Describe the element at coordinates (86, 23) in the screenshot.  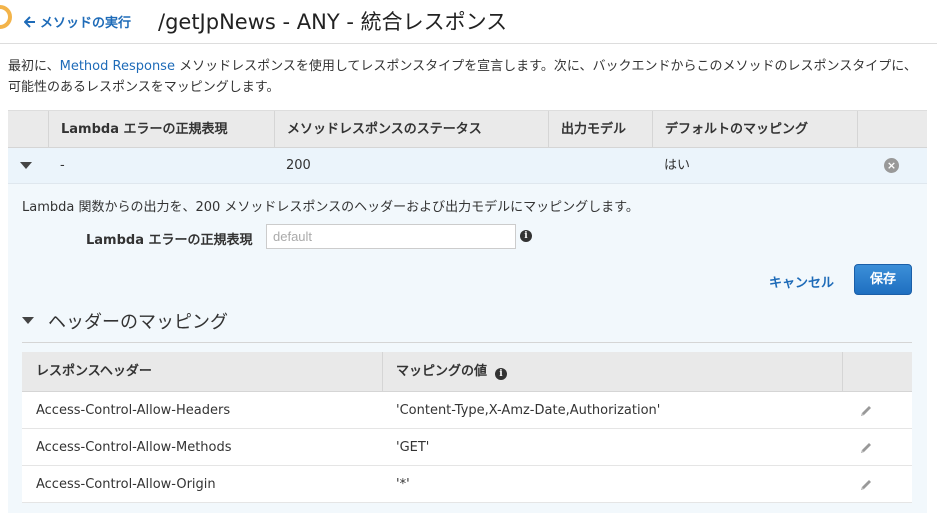
I see `back-link-label: メソッドの実行` at that location.